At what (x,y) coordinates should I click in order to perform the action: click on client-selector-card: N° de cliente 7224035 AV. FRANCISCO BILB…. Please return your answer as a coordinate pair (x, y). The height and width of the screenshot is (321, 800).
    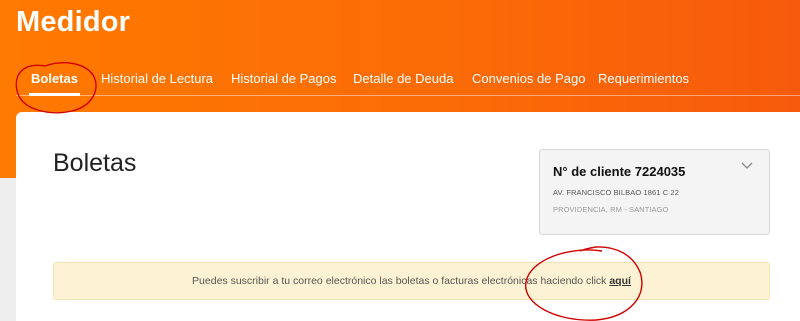
    Looking at the image, I should click on (654, 192).